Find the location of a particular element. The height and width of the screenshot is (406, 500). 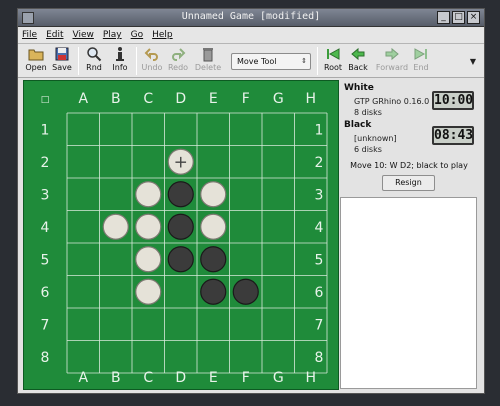

redo-arrow-icon is located at coordinates (179, 54).